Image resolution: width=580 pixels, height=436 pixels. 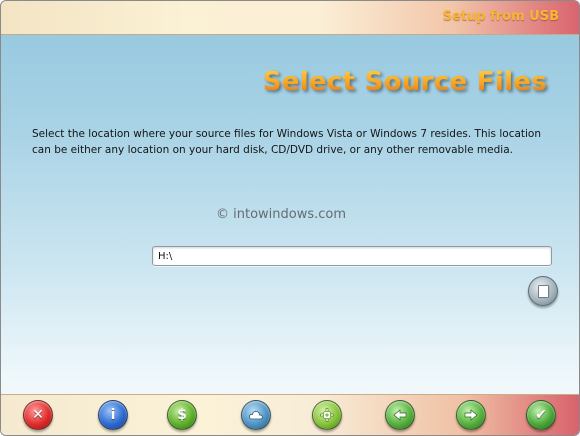 I want to click on gear-icon, so click(x=327, y=415).